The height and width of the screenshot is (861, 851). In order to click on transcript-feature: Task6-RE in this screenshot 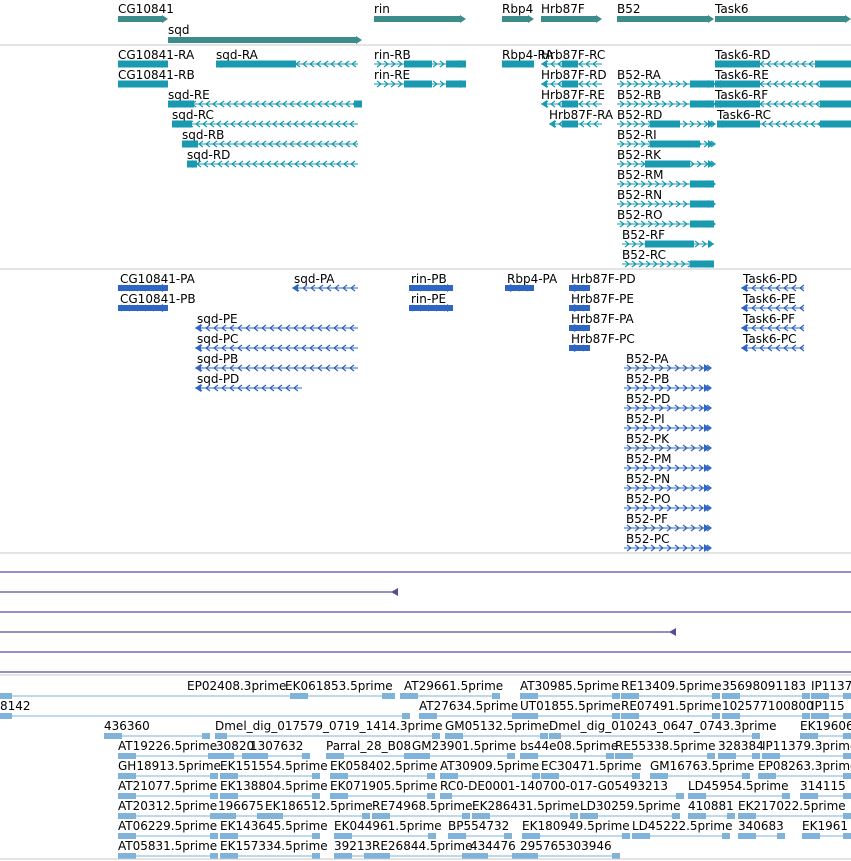, I will do `click(782, 78)`.